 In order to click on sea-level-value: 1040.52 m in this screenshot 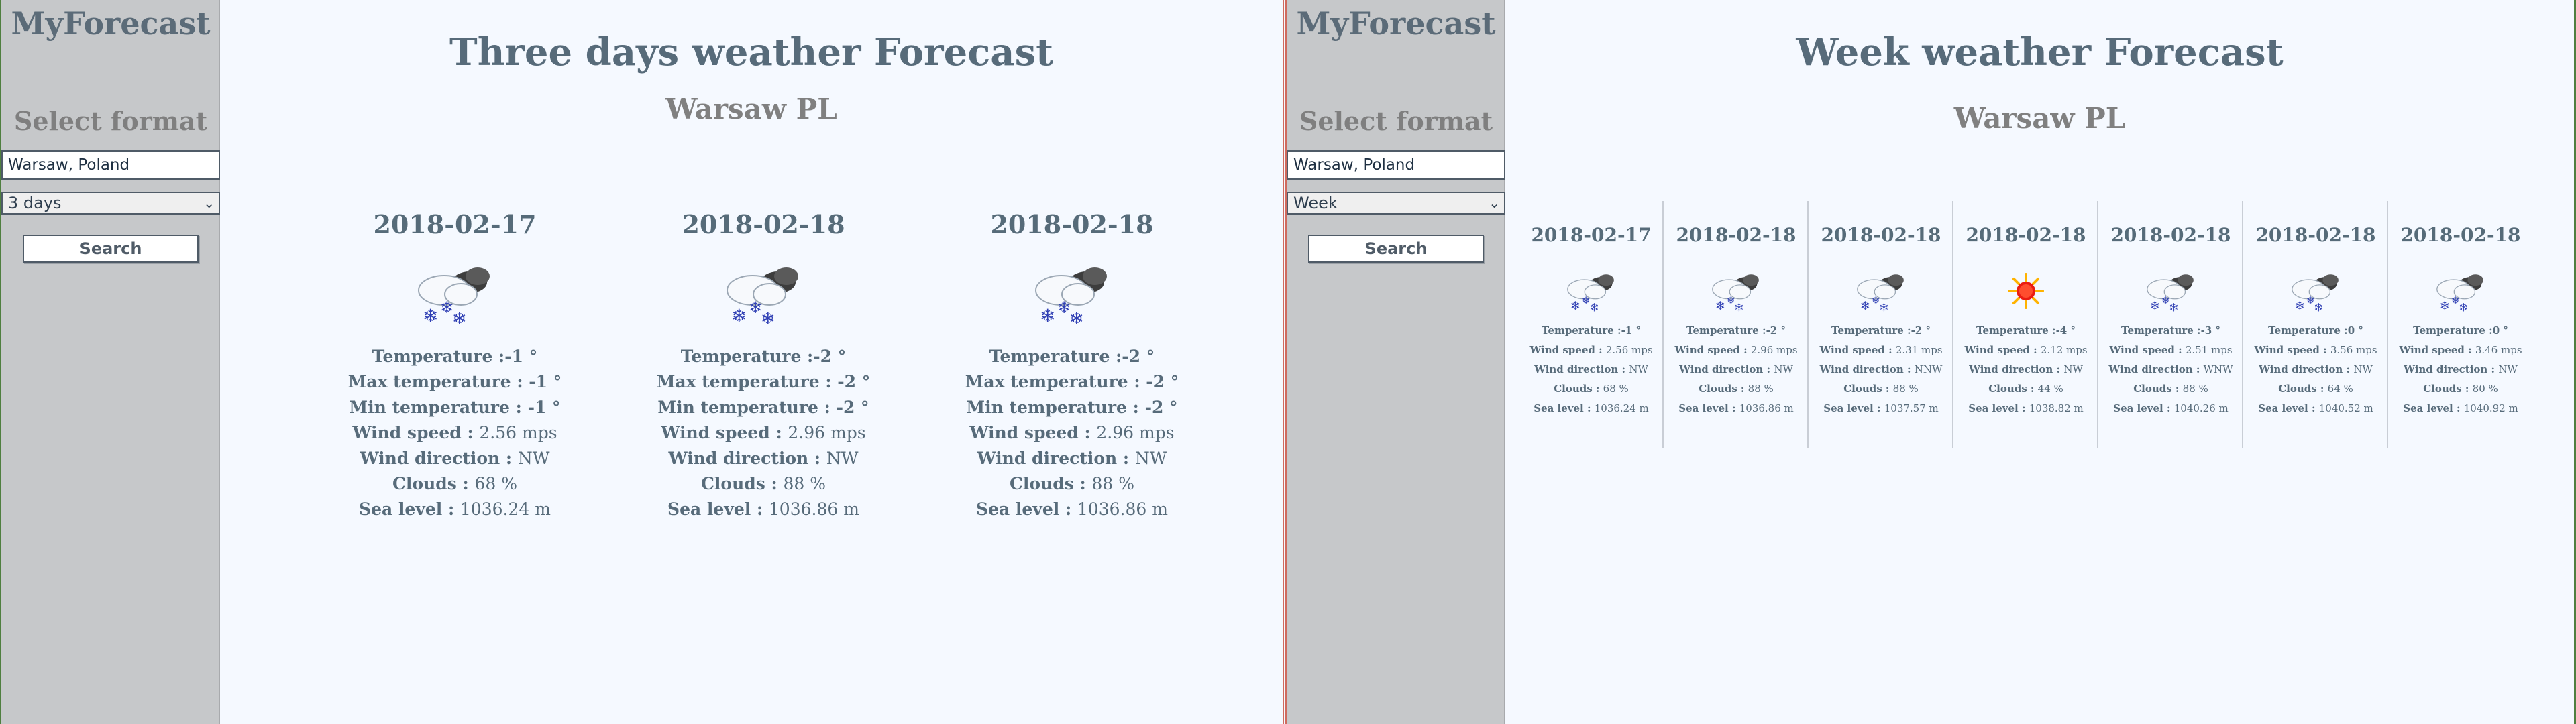, I will do `click(2345, 408)`.